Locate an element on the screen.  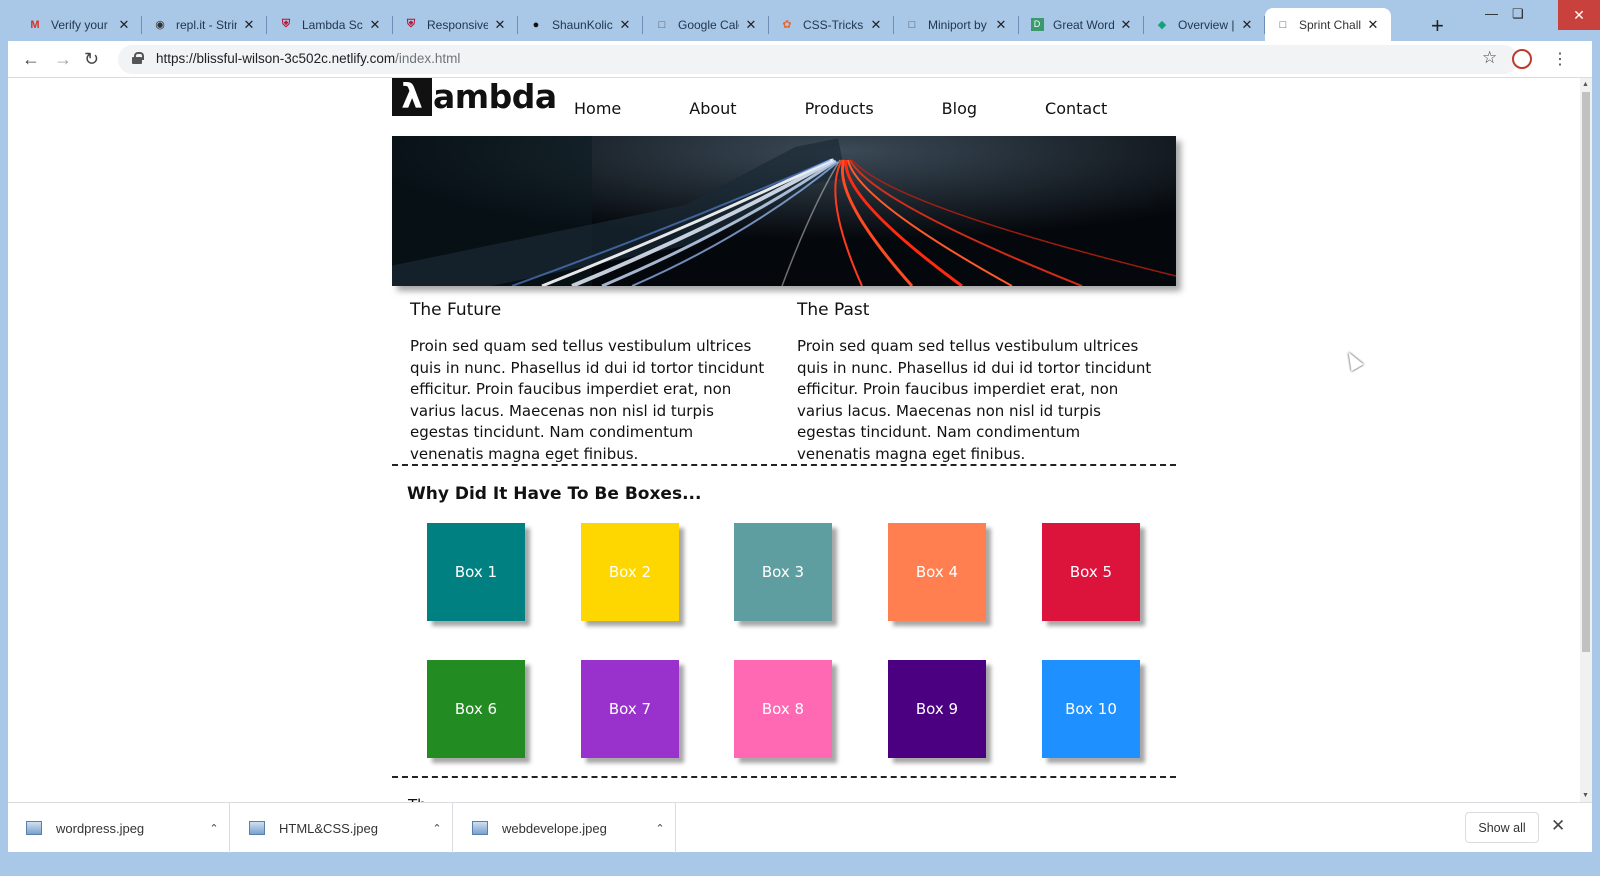
browser-tab: ✿ CSS-Tricks ✕ is located at coordinates (831, 24).